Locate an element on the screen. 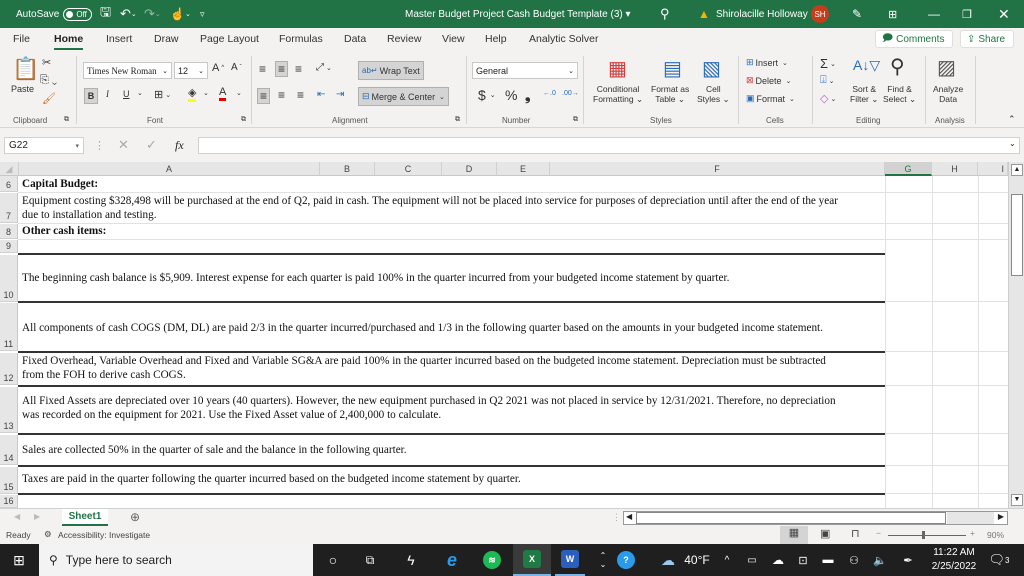 The image size is (1024, 576). battery-icon: ▬ is located at coordinates (828, 560).